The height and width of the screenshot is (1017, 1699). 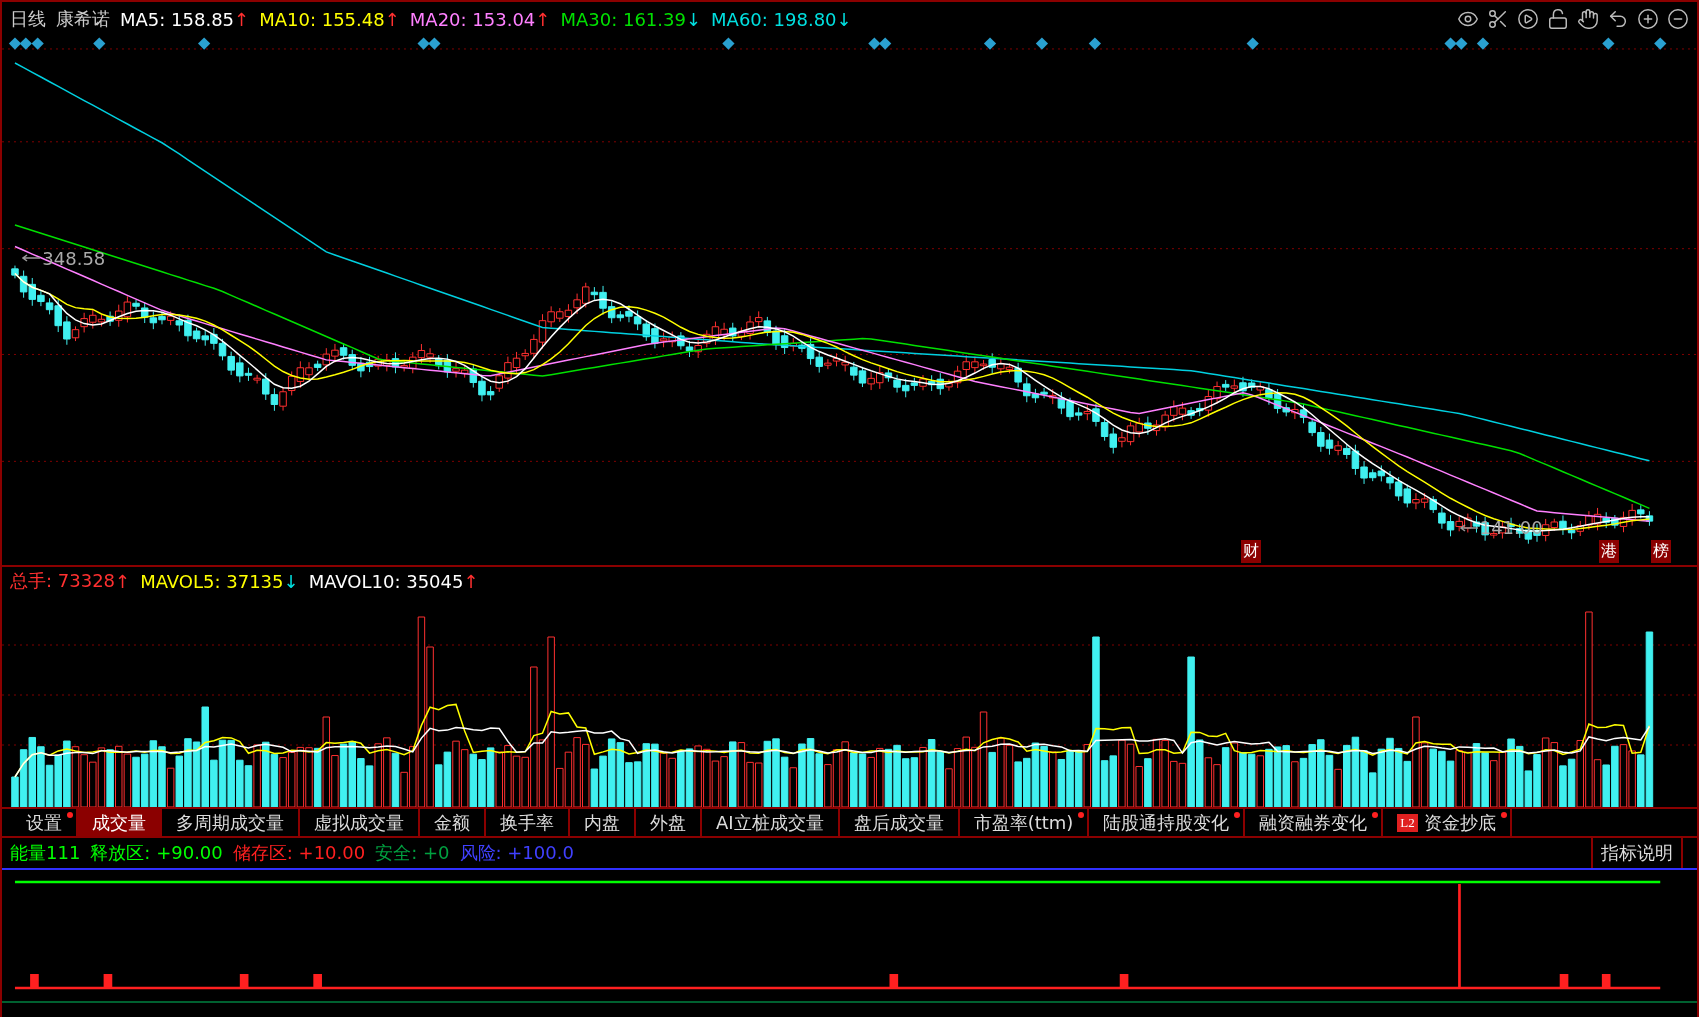 I want to click on legend-value: MAVOL10: 35045, so click(x=386, y=581).